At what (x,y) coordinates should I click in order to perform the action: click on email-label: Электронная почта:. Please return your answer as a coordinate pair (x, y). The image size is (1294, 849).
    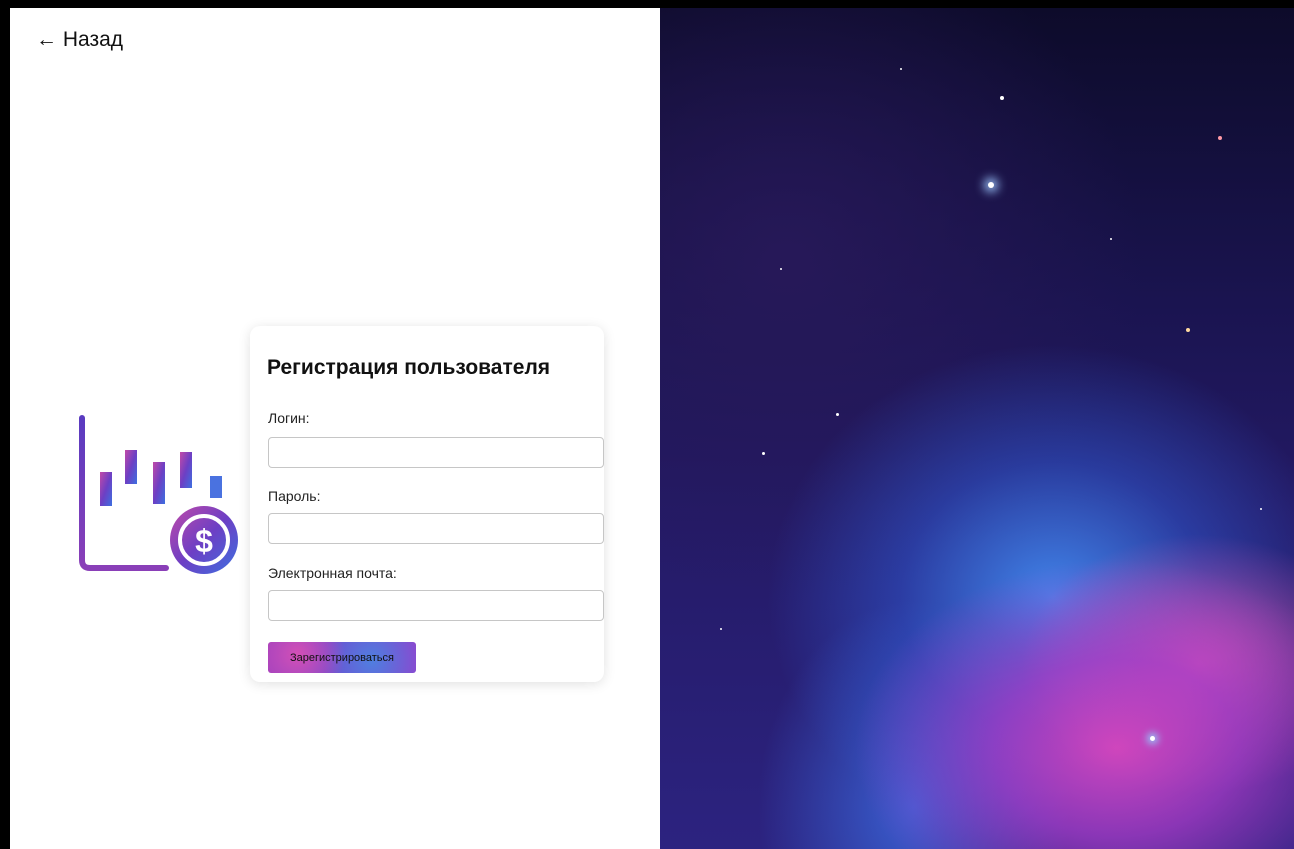
    Looking at the image, I should click on (332, 573).